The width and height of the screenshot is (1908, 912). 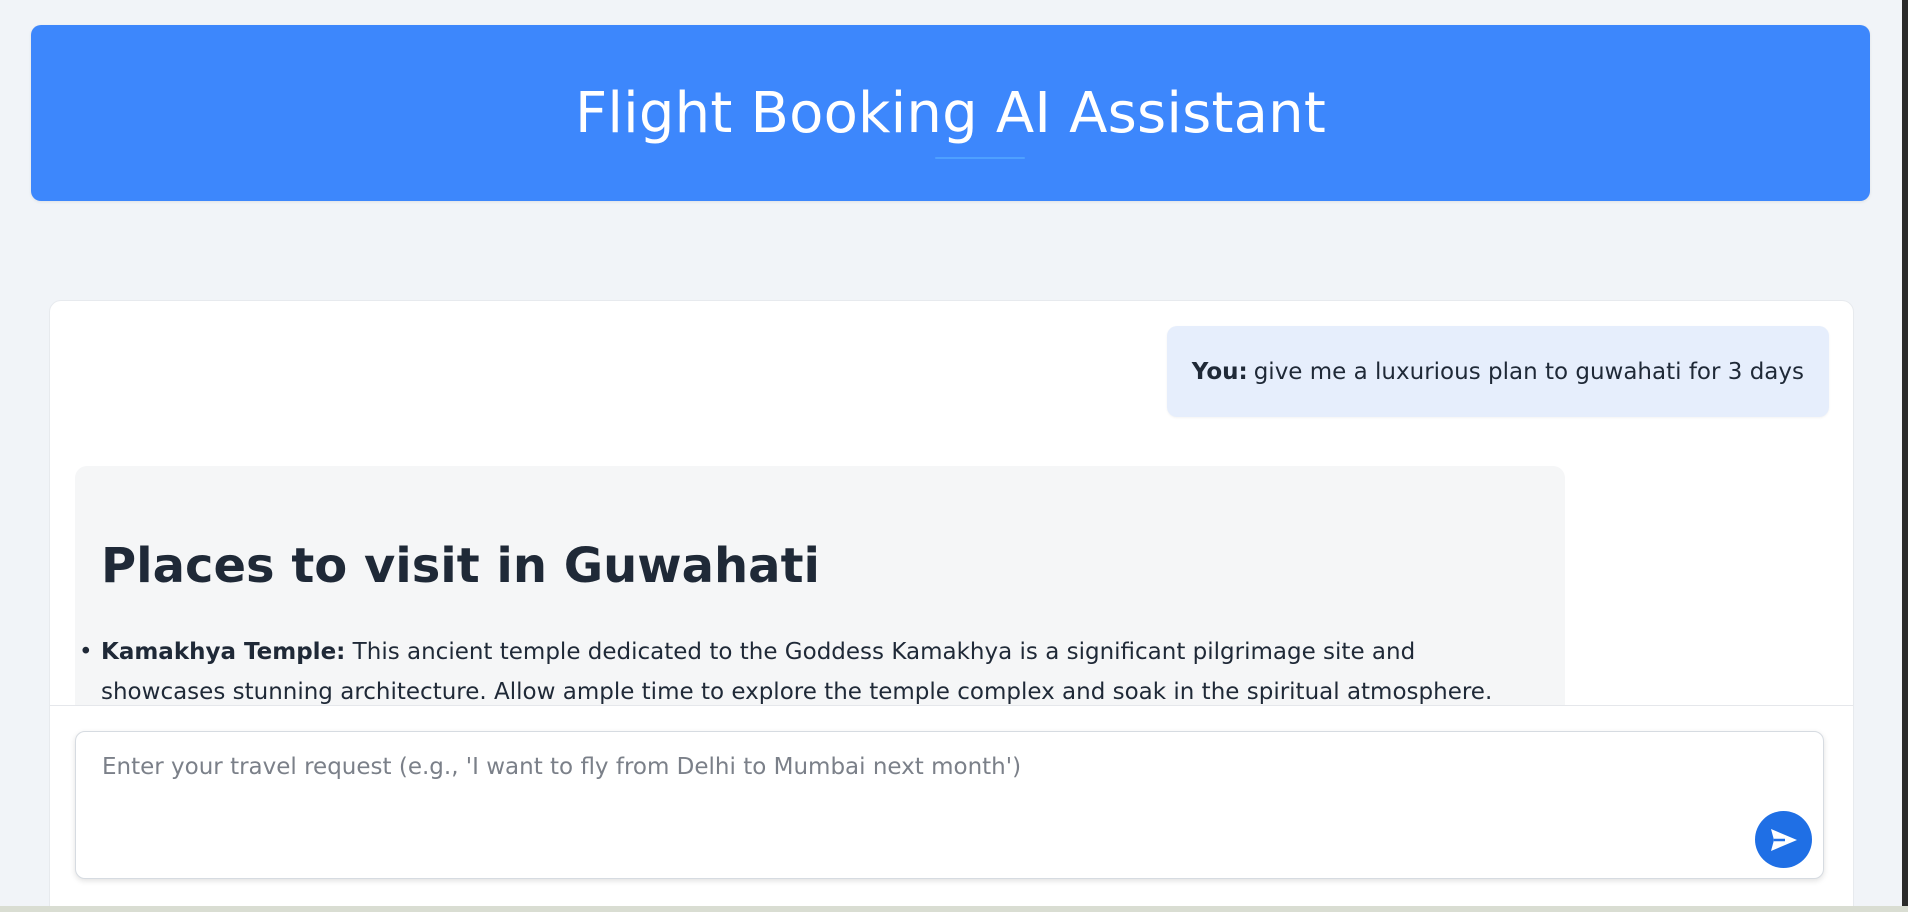 I want to click on send-icon, so click(x=1783, y=839).